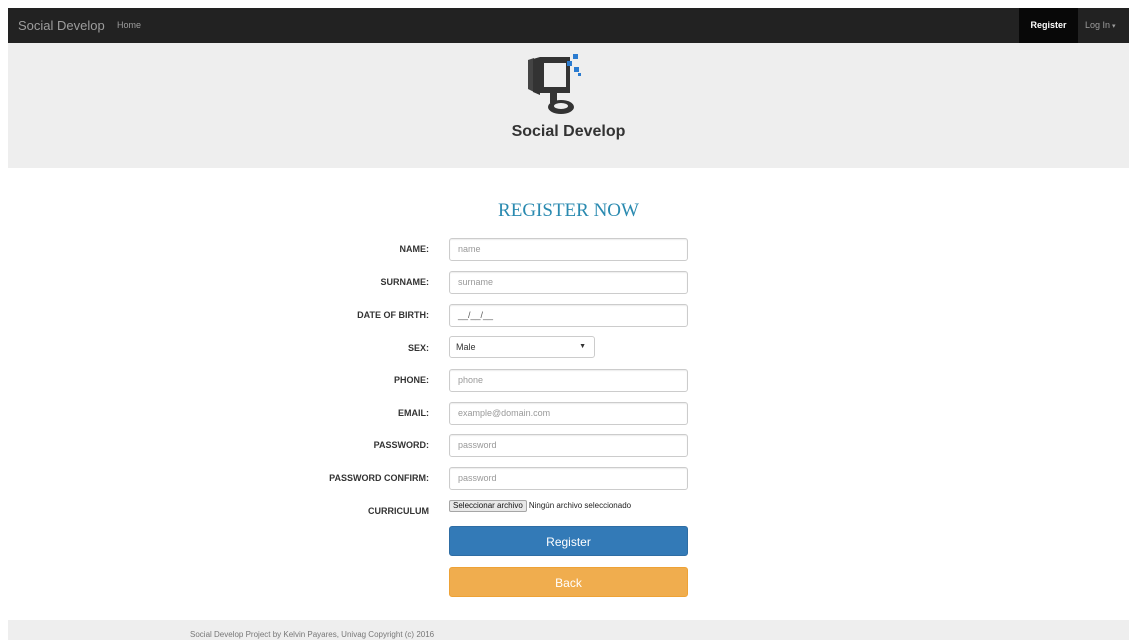 This screenshot has width=1135, height=640. Describe the element at coordinates (568, 131) in the screenshot. I see `logo-text: Social Develop` at that location.